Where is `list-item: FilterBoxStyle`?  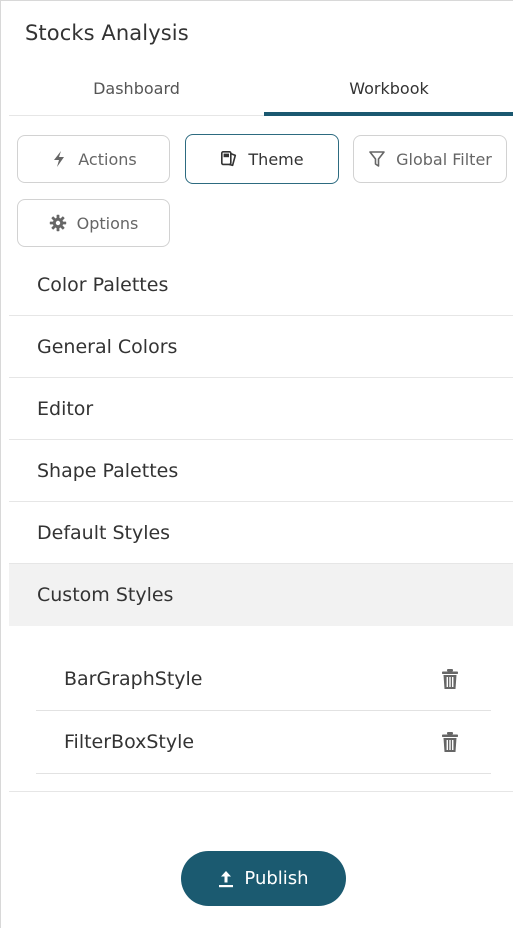
list-item: FilterBoxStyle is located at coordinates (263, 742).